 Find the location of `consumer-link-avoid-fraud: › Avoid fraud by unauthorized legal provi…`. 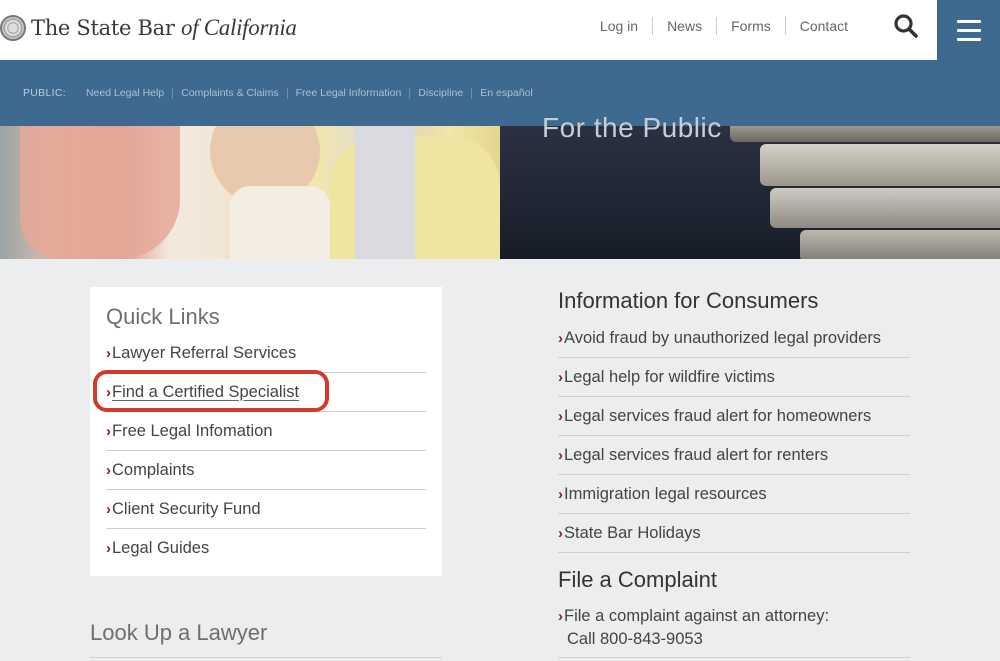

consumer-link-avoid-fraud: › Avoid fraud by unauthorized legal provi… is located at coordinates (734, 338).